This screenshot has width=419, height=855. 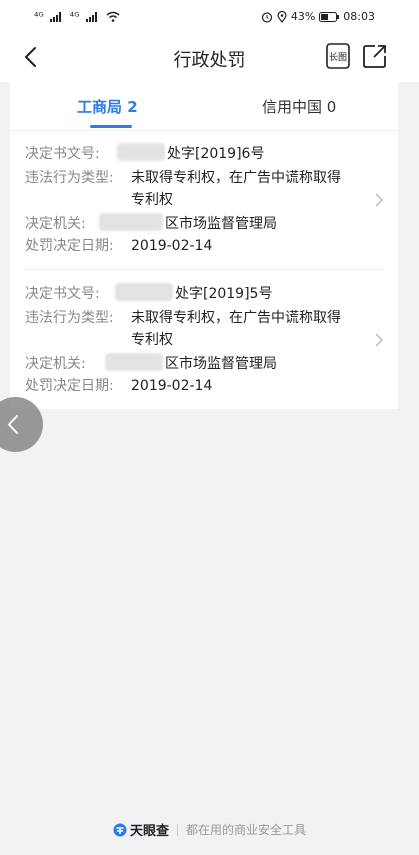 I want to click on chevron-left-icon, so click(x=12, y=424).